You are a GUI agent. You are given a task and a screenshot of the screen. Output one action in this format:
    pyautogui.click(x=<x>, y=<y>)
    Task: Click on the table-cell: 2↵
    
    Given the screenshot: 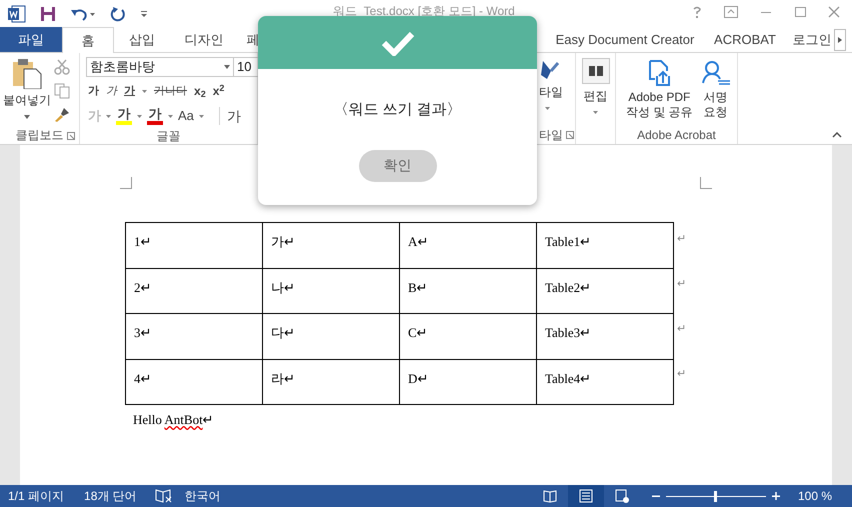 What is the action you would take?
    pyautogui.click(x=194, y=291)
    